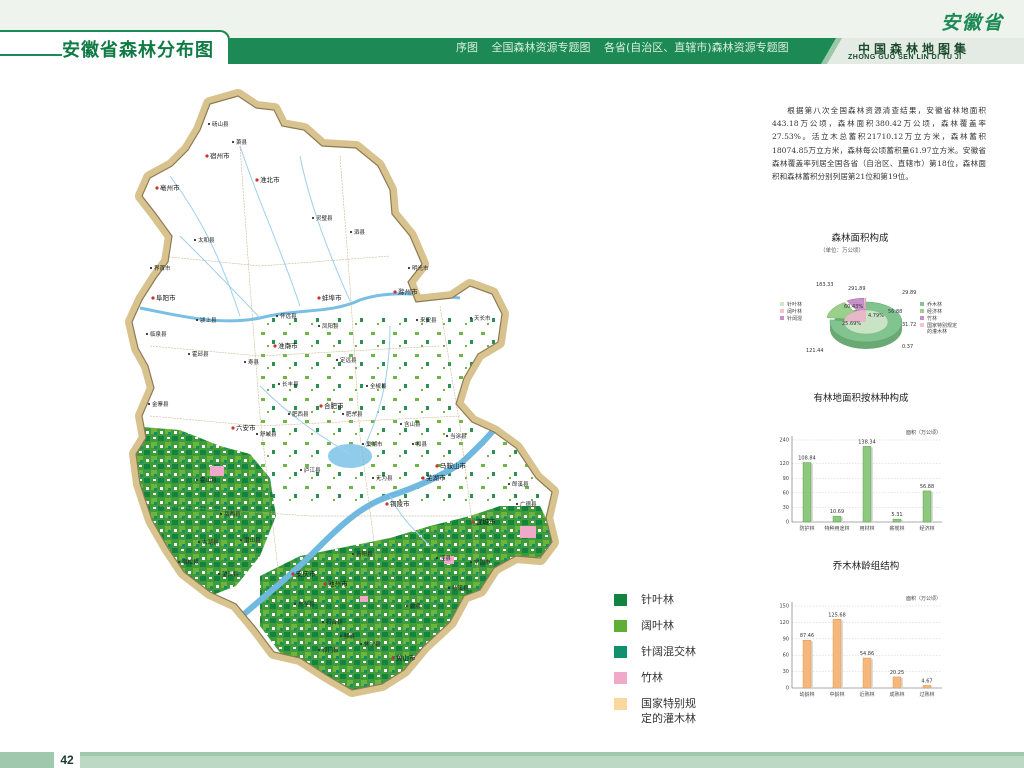  I want to click on city-label: 安庆市, so click(306, 573).